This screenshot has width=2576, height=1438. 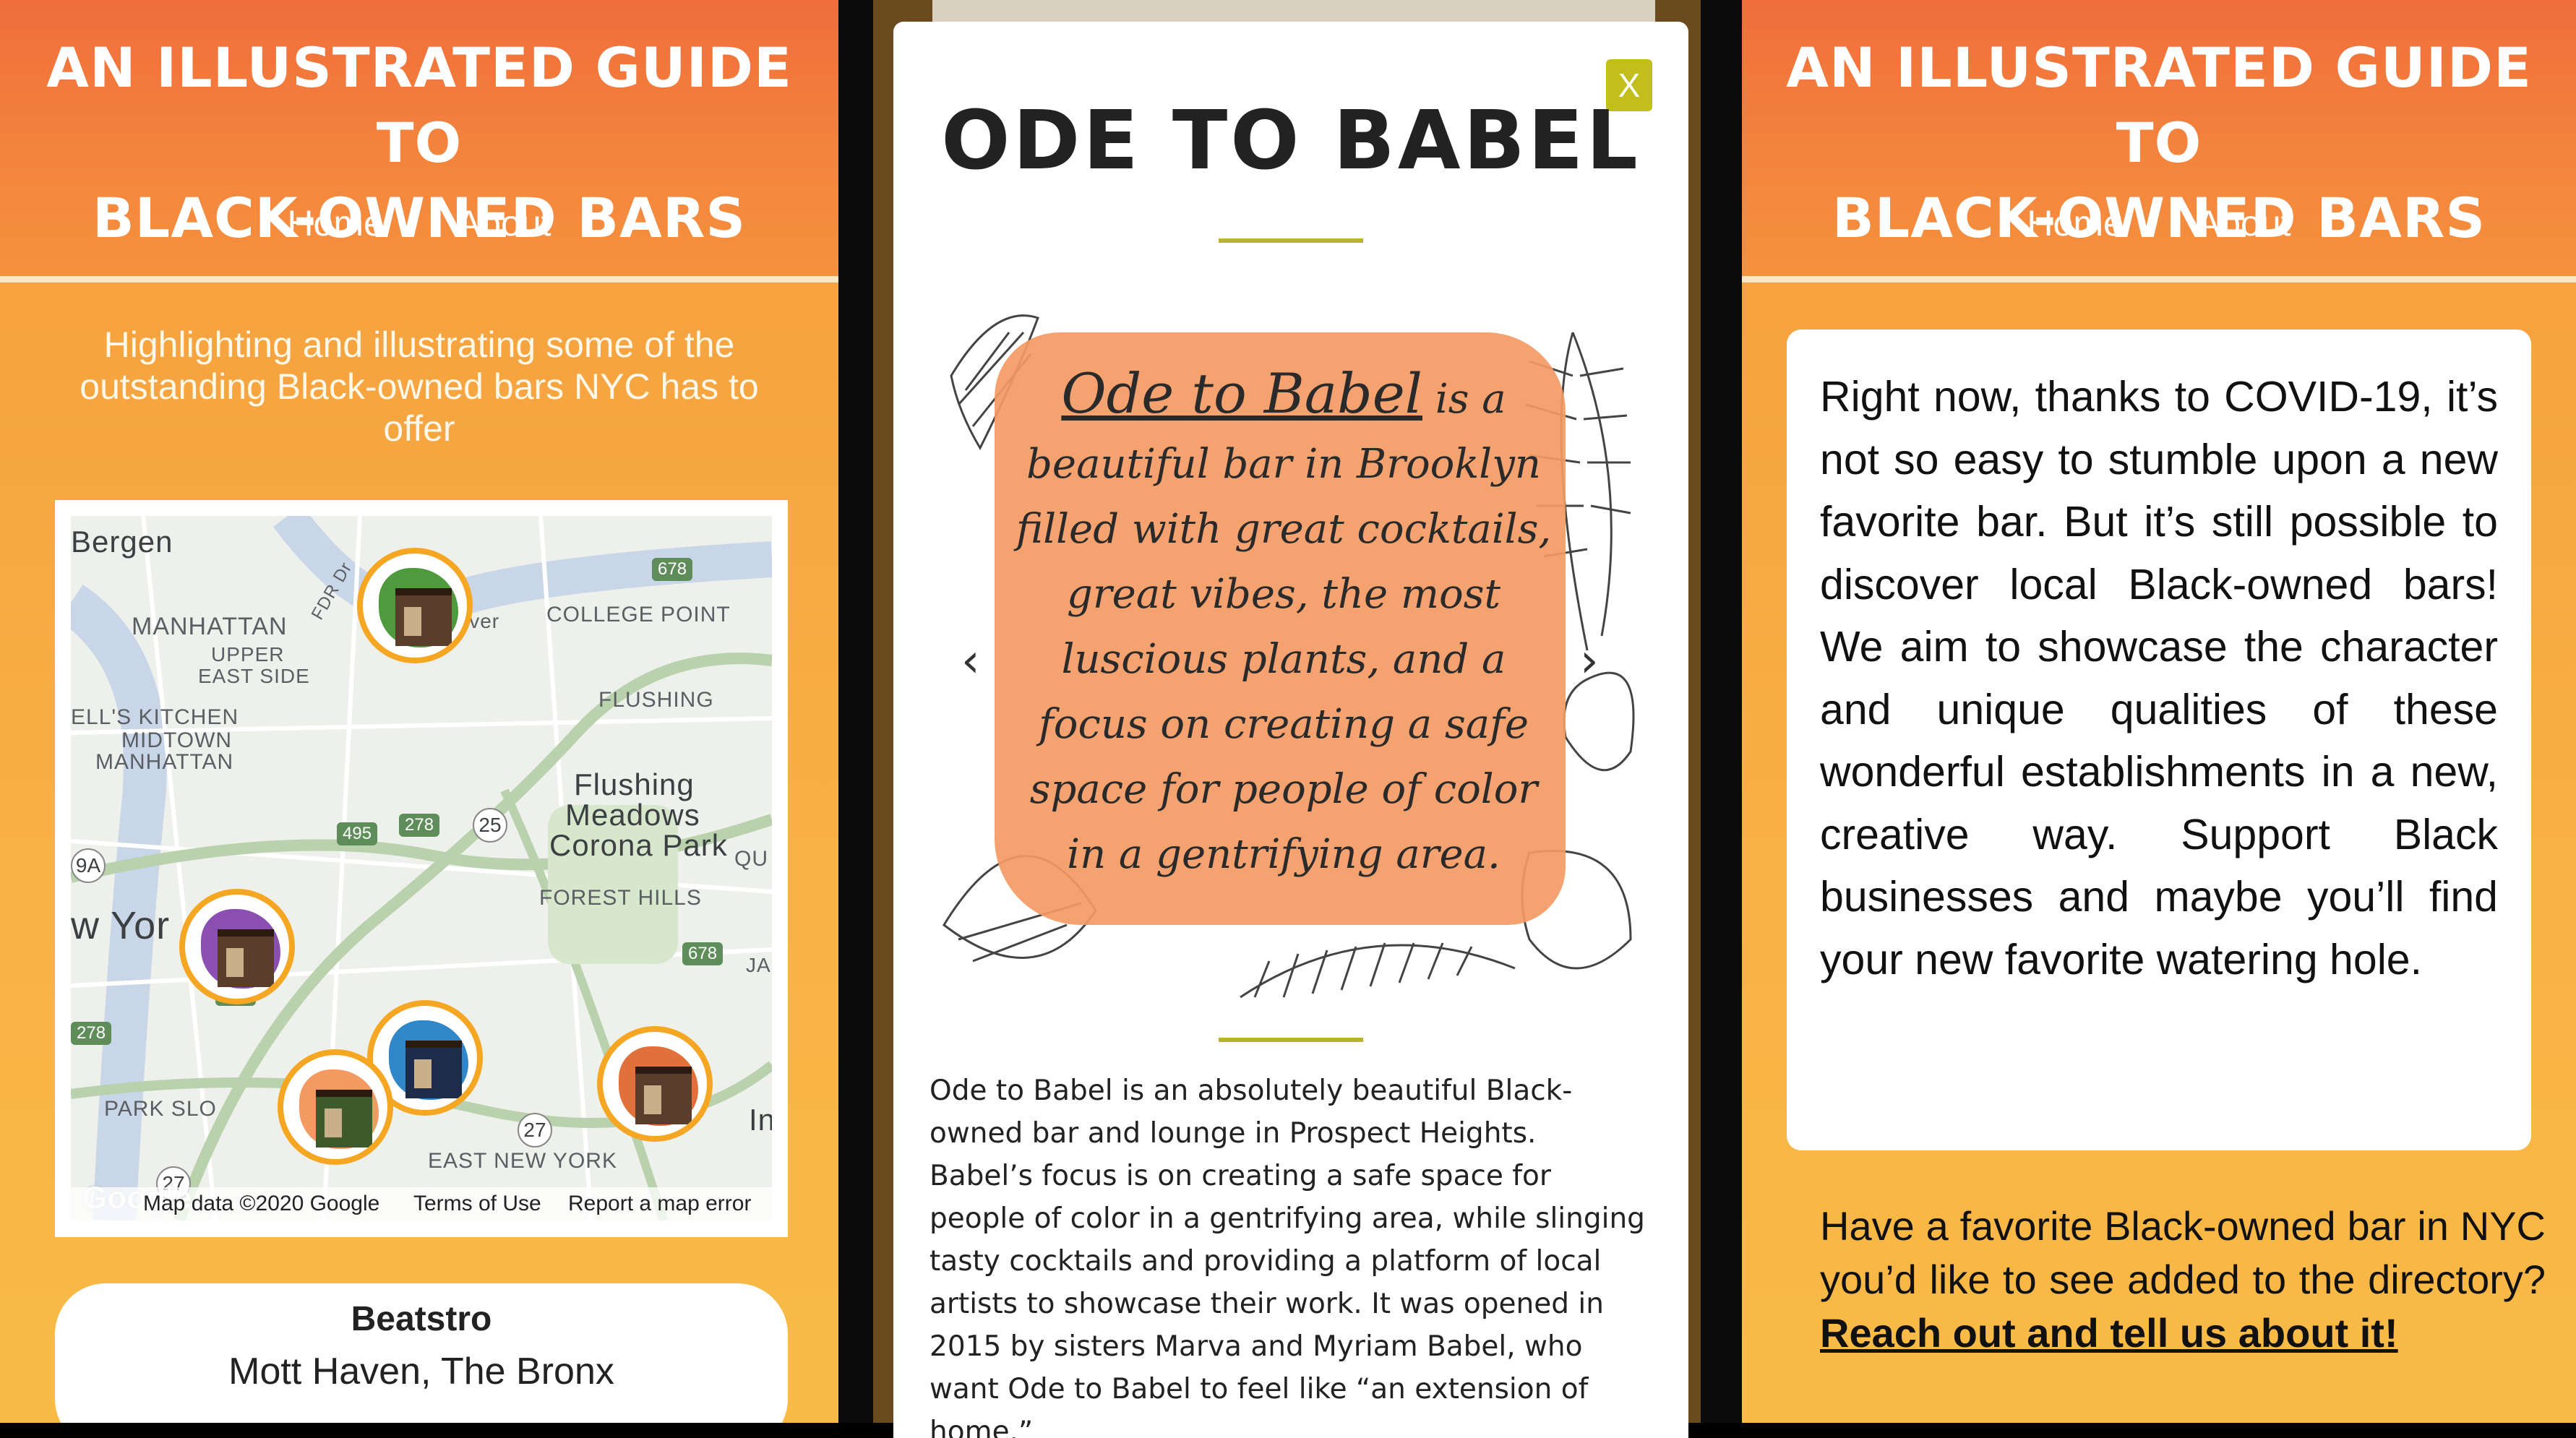 What do you see at coordinates (2109, 1333) in the screenshot?
I see `contact-link: Reach out and tell us about it!` at bounding box center [2109, 1333].